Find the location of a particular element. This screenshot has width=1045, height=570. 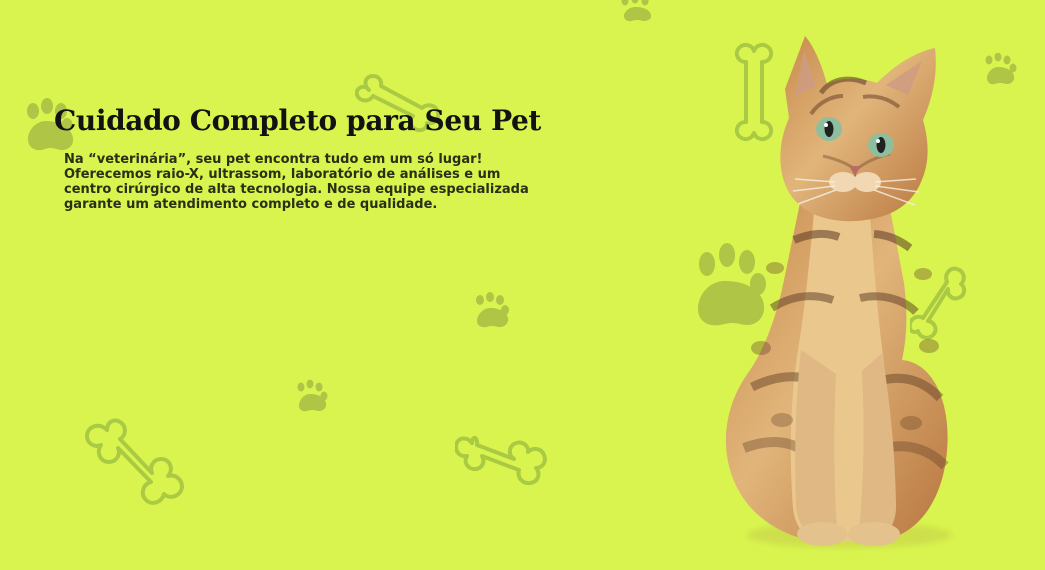

page-title: Cuidado Completo para Seu Pet is located at coordinates (297, 120).